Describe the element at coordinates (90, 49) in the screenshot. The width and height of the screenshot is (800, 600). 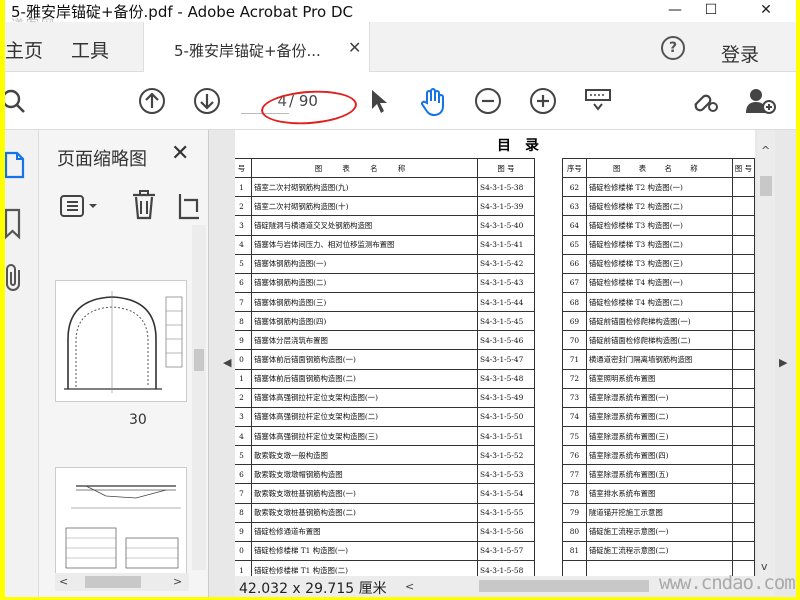
I see `tab-tools: 工具` at that location.